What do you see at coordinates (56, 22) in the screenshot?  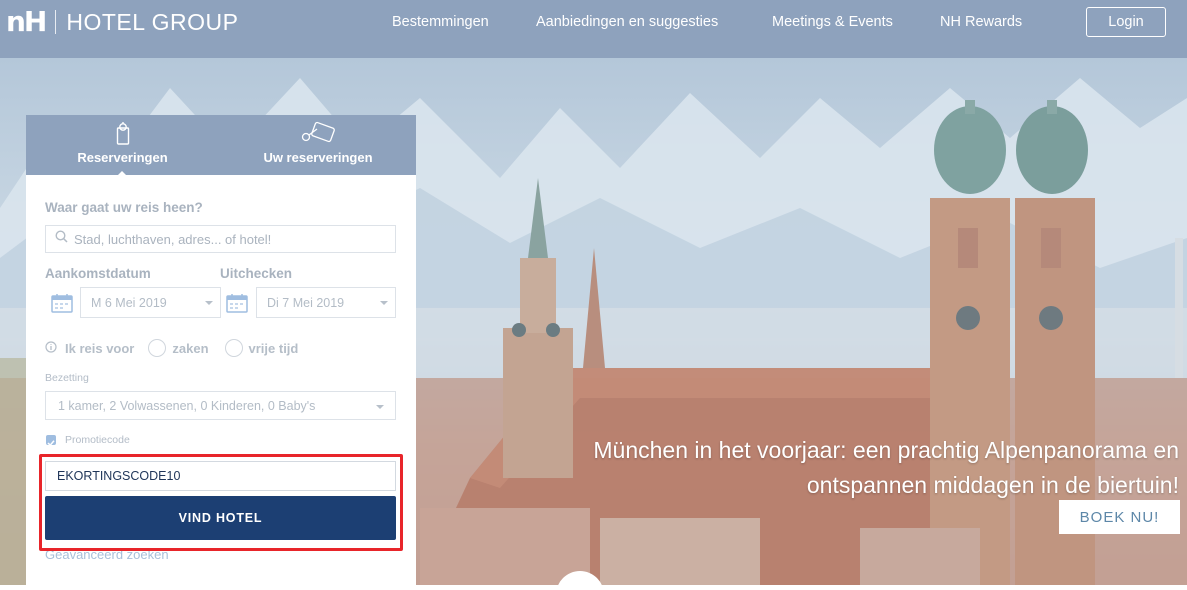 I see `logo-divider` at bounding box center [56, 22].